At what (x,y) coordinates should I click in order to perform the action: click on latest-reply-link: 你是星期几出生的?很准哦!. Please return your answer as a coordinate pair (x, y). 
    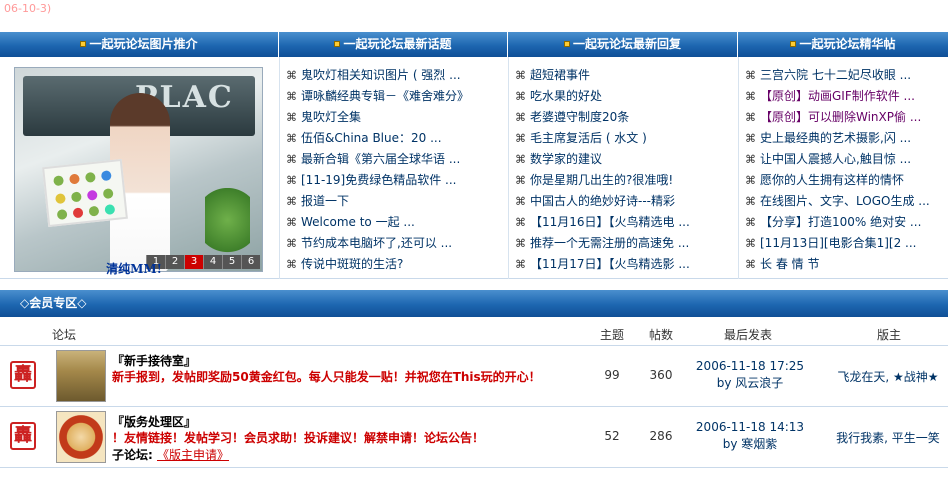
    Looking at the image, I should click on (601, 180).